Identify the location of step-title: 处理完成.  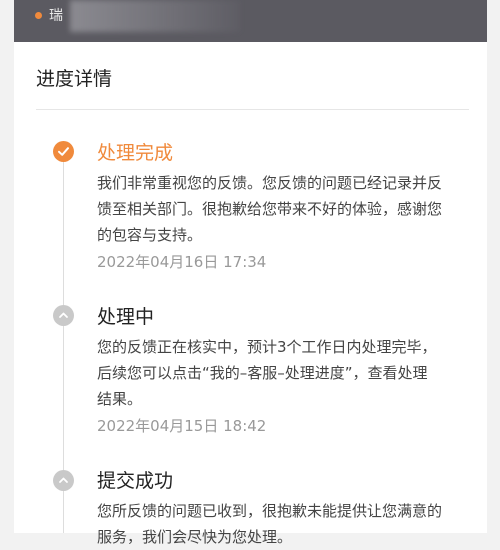
(135, 153).